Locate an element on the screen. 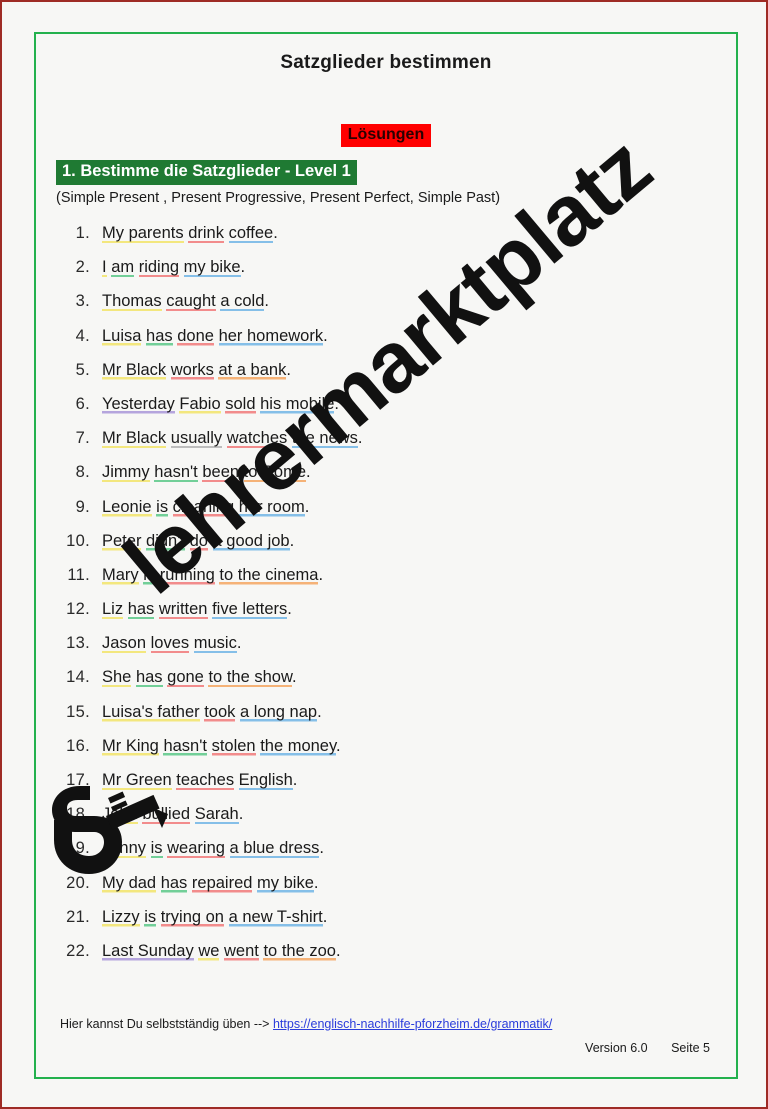 The height and width of the screenshot is (1109, 768). sentence-segment-subject: She is located at coordinates (117, 678).